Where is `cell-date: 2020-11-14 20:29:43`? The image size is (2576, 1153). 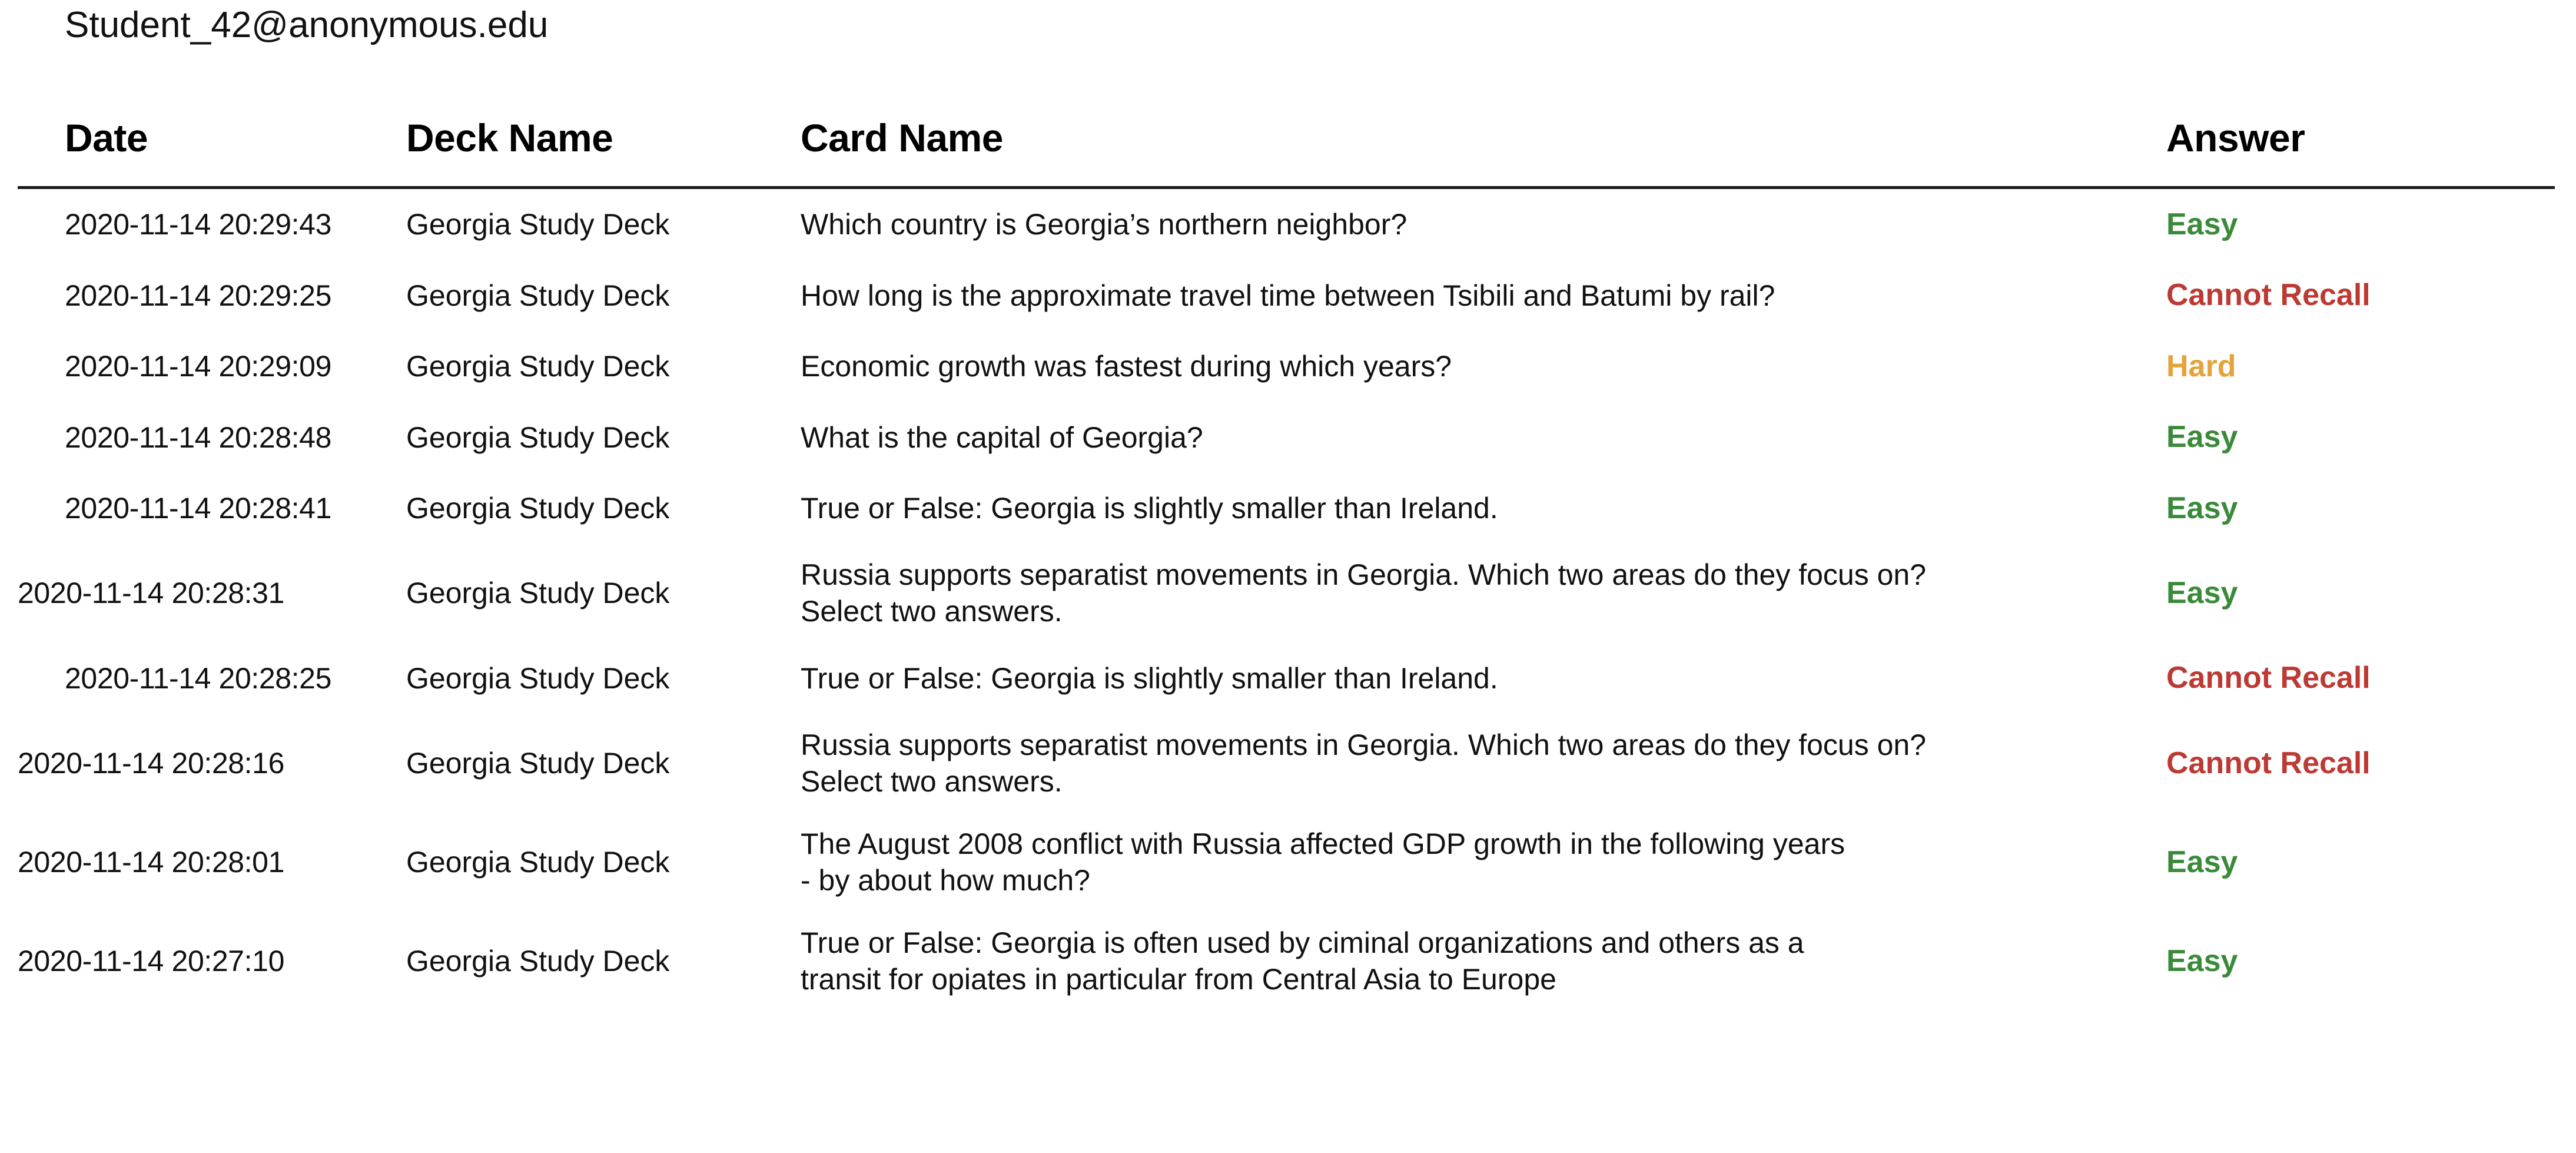 cell-date: 2020-11-14 20:29:43 is located at coordinates (198, 224).